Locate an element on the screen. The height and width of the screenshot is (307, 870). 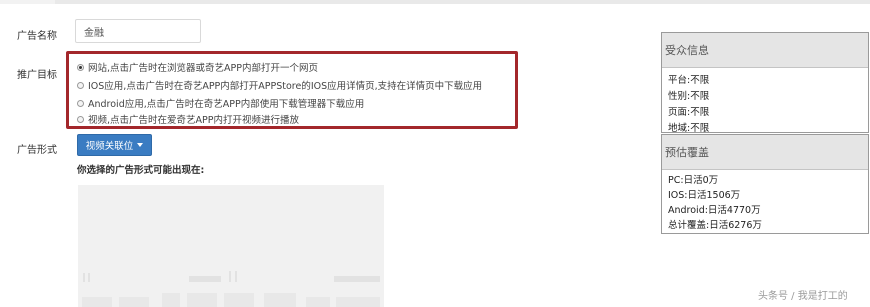
placement-preview is located at coordinates (231, 246).